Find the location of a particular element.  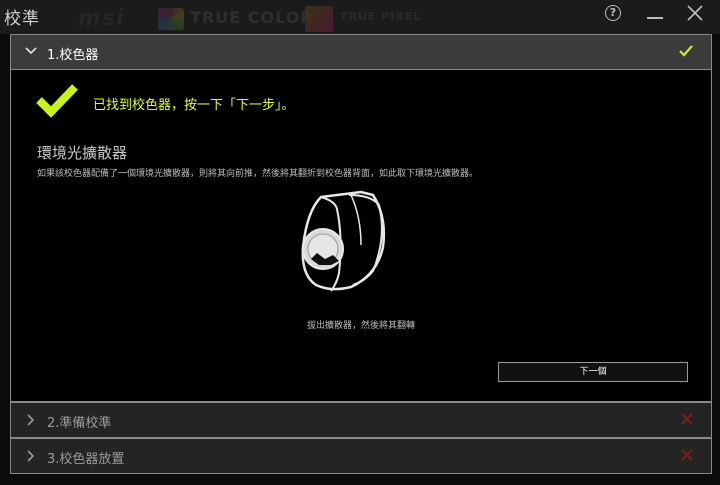

step-header-3: 3.校色器放置 is located at coordinates (361, 456).